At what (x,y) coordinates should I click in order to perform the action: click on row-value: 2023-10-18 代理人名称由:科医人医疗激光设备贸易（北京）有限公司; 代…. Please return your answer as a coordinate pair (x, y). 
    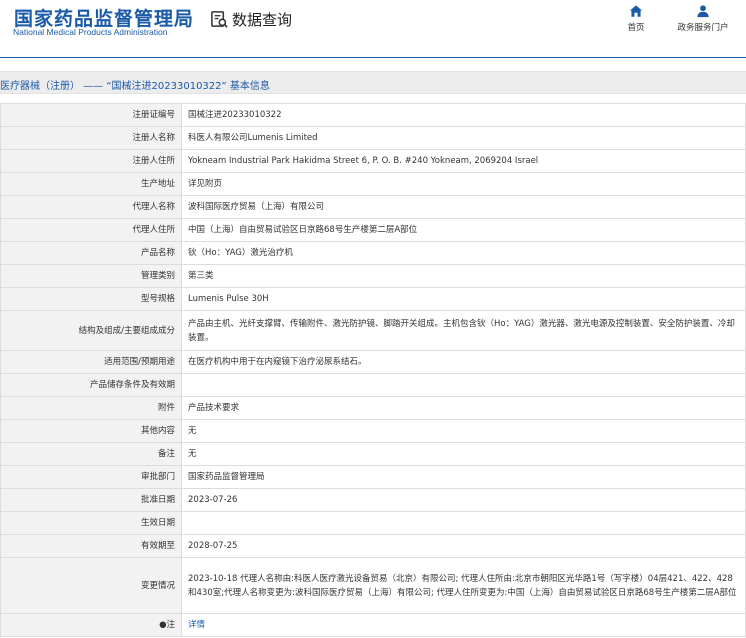
    Looking at the image, I should click on (463, 585).